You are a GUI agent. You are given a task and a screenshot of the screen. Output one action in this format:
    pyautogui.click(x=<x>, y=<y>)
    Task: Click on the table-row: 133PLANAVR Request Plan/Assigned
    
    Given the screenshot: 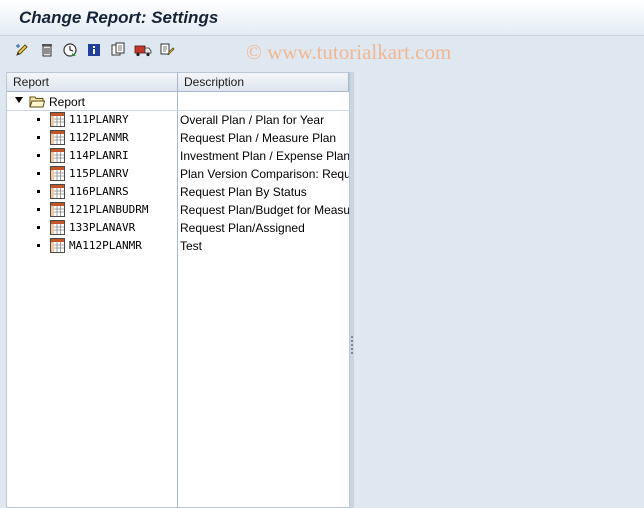 What is the action you would take?
    pyautogui.click(x=178, y=228)
    